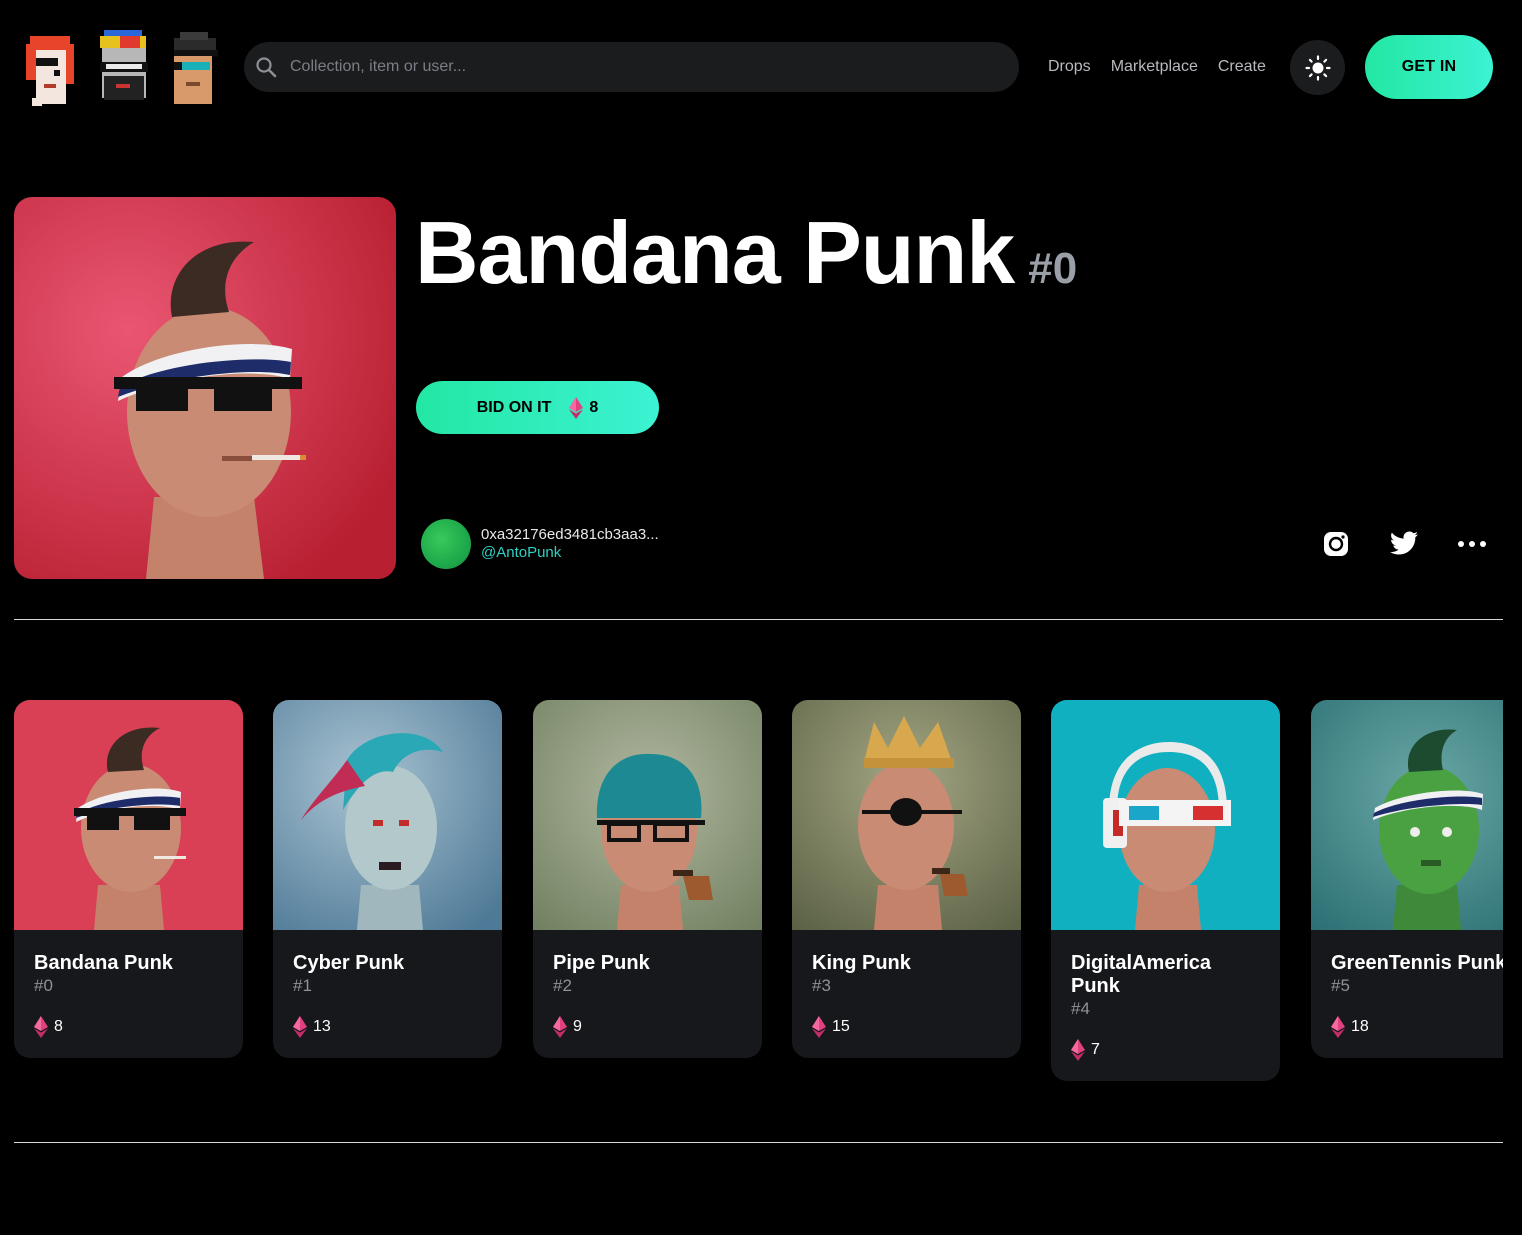  I want to click on bid-button: BID ON IT 8, so click(537, 407).